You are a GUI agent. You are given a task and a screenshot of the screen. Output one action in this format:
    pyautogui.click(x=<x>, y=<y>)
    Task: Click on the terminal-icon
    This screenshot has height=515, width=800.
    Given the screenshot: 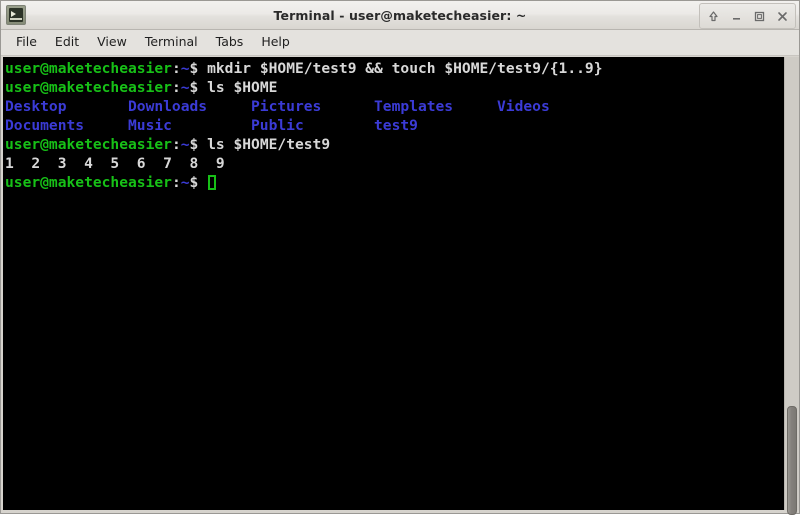 What is the action you would take?
    pyautogui.click(x=16, y=15)
    